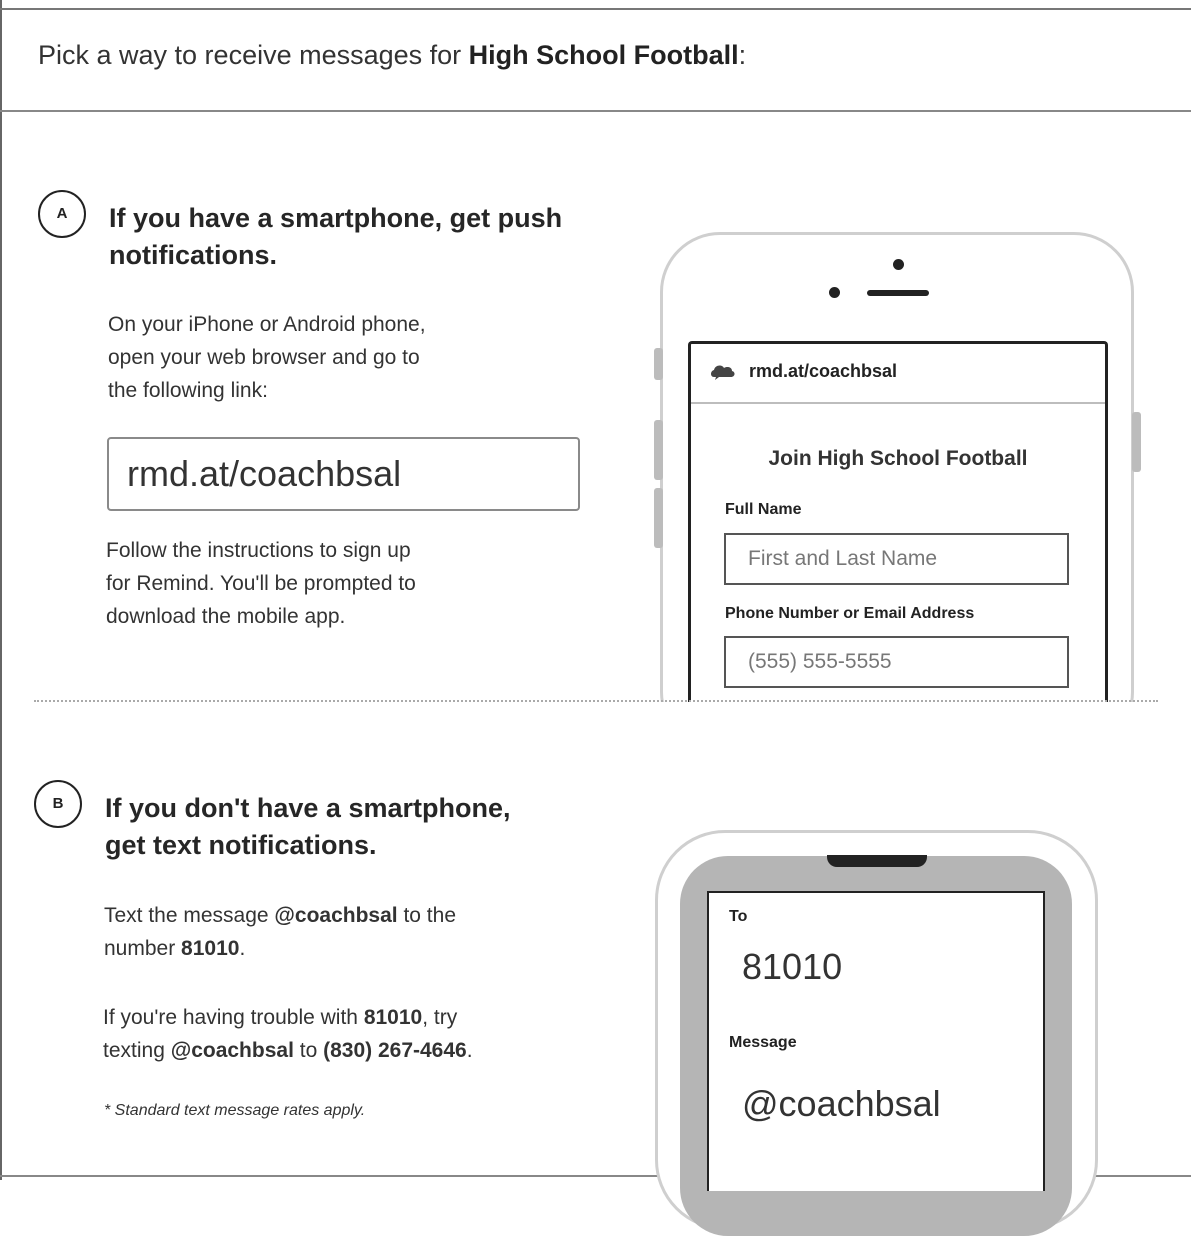 This screenshot has width=1191, height=1236. What do you see at coordinates (258, 550) in the screenshot?
I see `follow-up-line: Follow the instructions to sign up` at bounding box center [258, 550].